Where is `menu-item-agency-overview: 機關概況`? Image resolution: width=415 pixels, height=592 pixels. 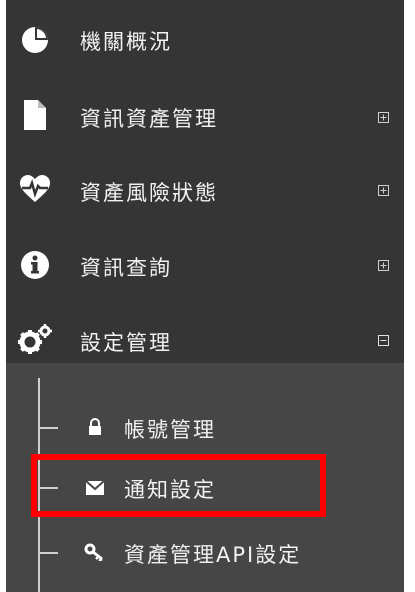
menu-item-agency-overview: 機關概況 is located at coordinates (205, 40).